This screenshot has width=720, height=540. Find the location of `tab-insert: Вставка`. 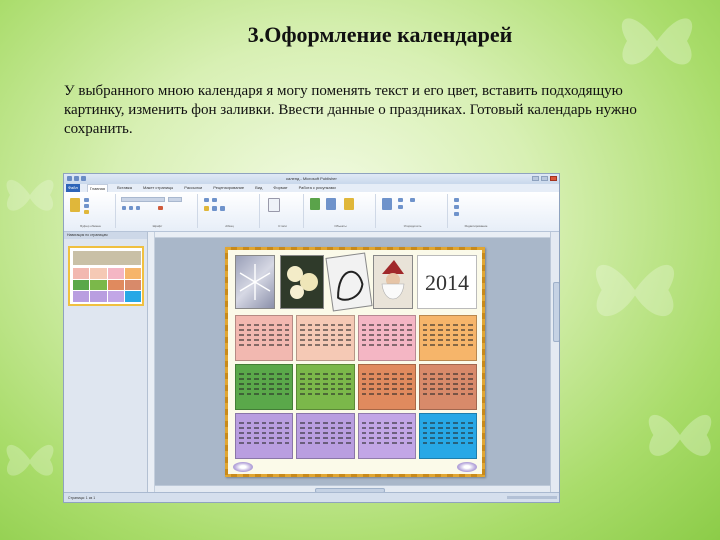

tab-insert: Вставка is located at coordinates (124, 187).